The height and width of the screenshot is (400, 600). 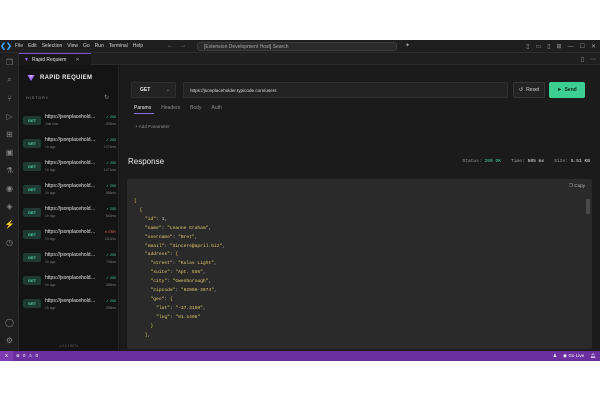 What do you see at coordinates (577, 186) in the screenshot?
I see `copy-button: ❐ Copy` at bounding box center [577, 186].